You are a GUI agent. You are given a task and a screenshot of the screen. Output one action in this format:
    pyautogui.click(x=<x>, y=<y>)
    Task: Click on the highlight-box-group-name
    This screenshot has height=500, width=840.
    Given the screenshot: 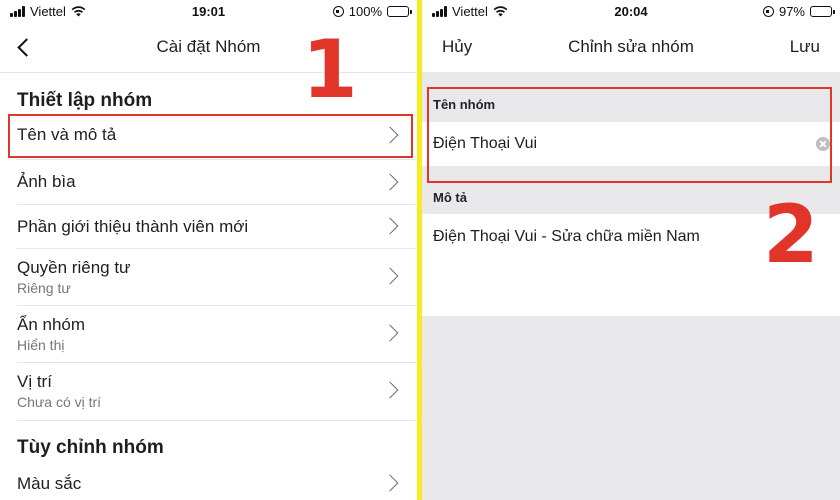 What is the action you would take?
    pyautogui.click(x=629, y=135)
    